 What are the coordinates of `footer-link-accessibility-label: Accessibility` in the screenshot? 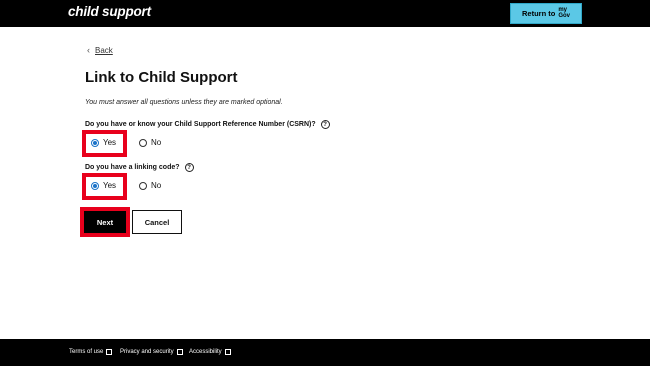 It's located at (205, 352).